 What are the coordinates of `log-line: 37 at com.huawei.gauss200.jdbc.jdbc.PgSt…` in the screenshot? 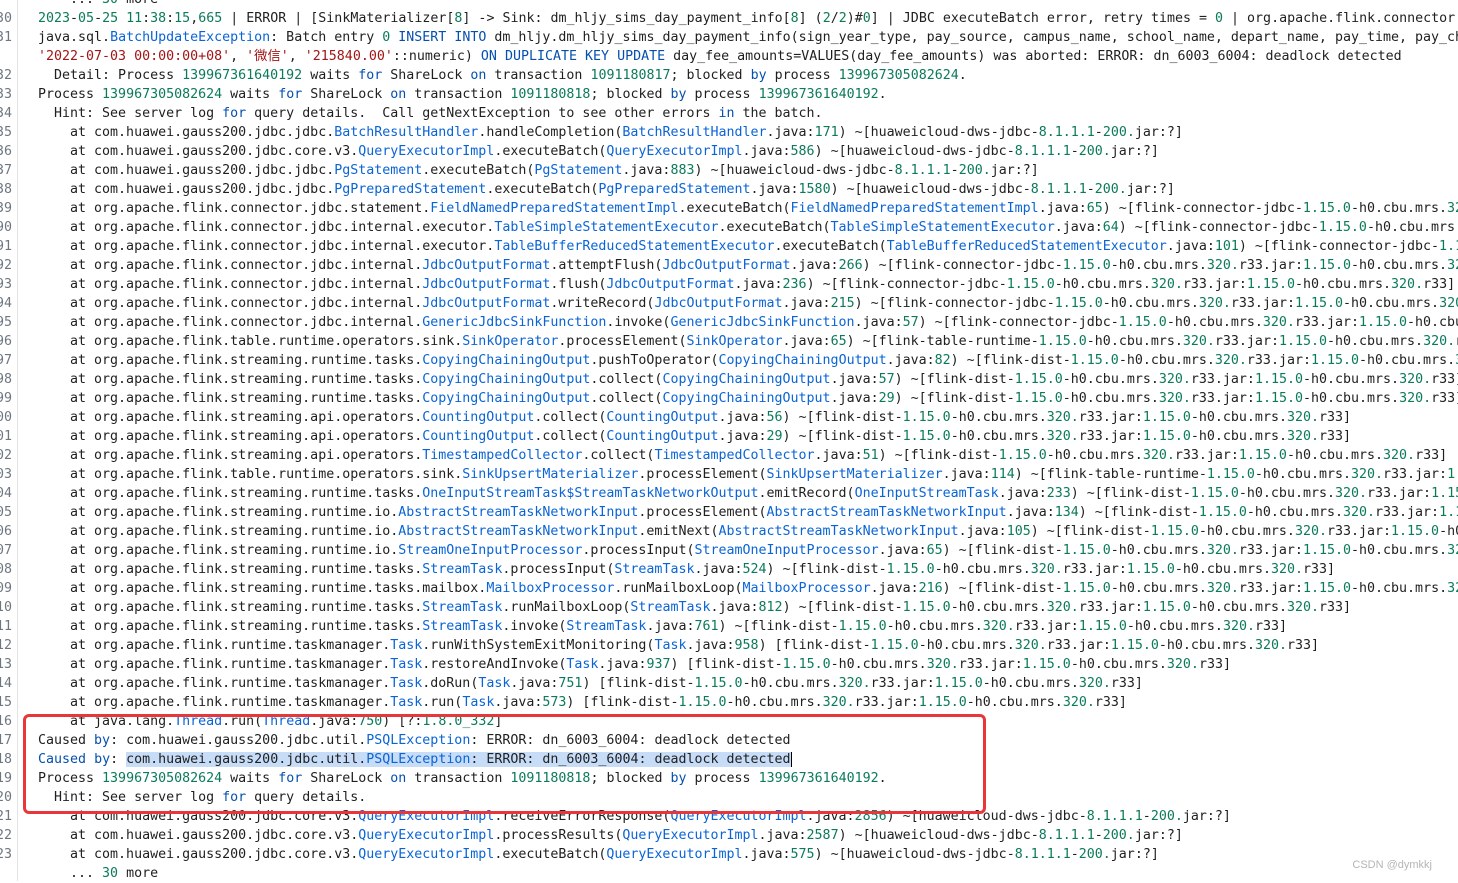 It's located at (729, 170).